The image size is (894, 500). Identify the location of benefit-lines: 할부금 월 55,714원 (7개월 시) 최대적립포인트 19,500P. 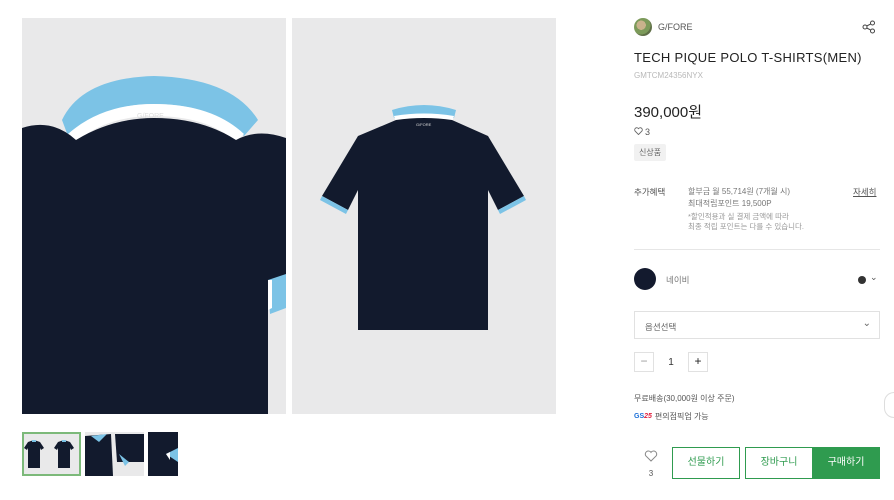
(739, 198).